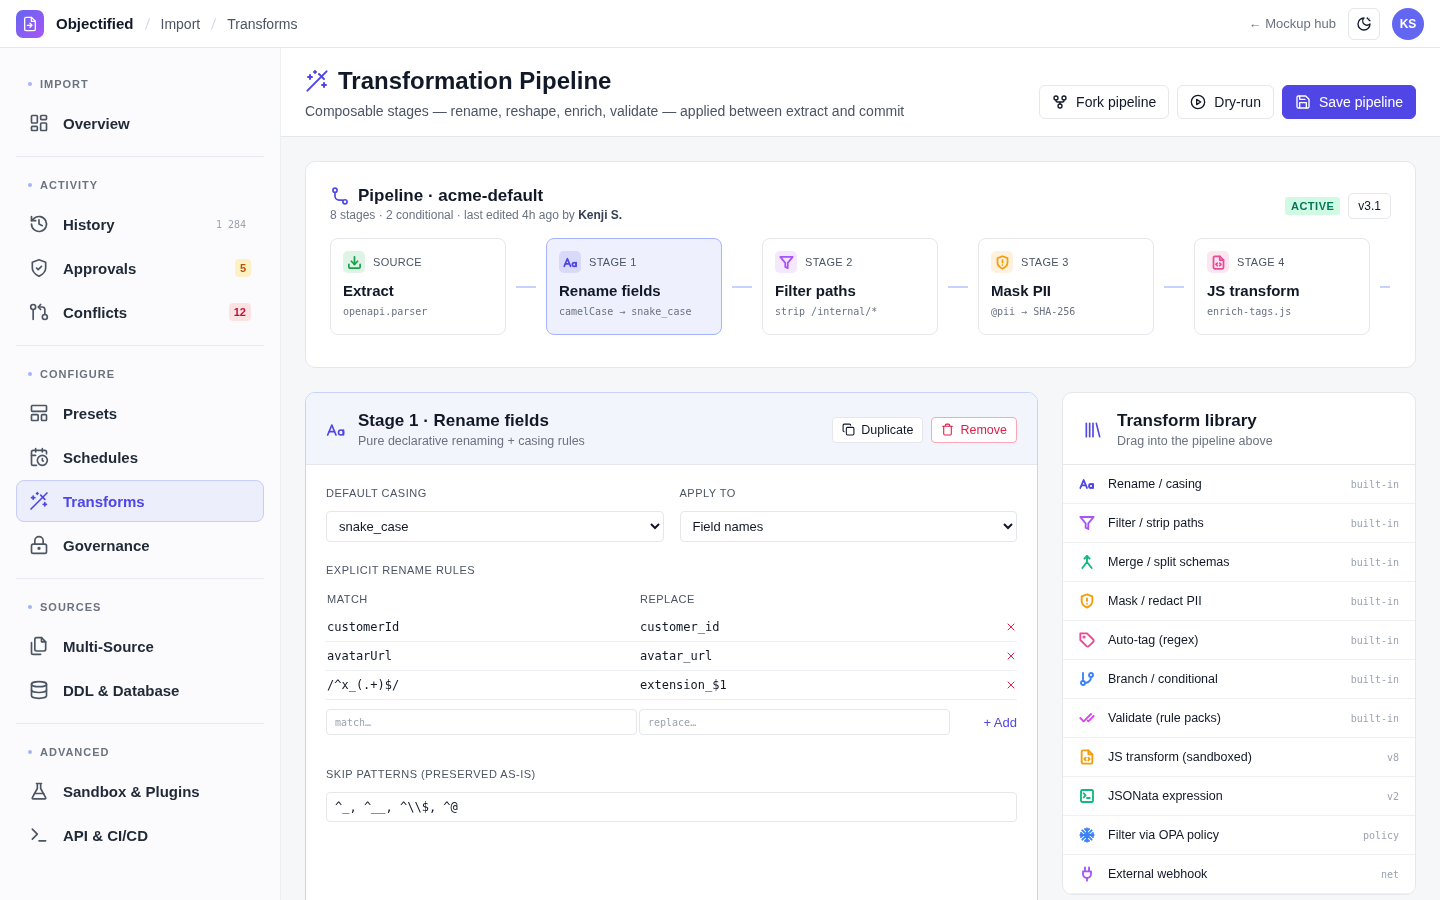 This screenshot has height=900, width=1440. Describe the element at coordinates (454, 421) in the screenshot. I see `editor-title: Stage 1 · Rename fields` at that location.